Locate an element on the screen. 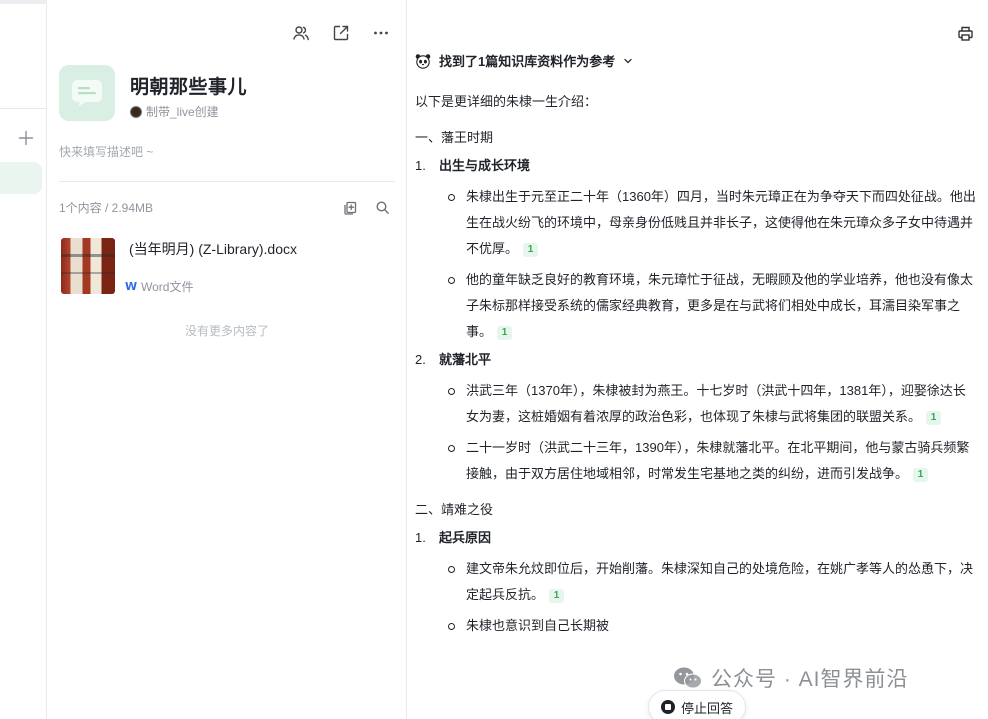  creator-label: 制带_live创建 is located at coordinates (182, 112).